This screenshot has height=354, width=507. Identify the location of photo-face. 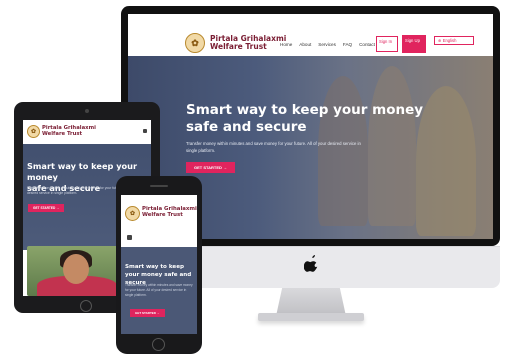
(76, 269).